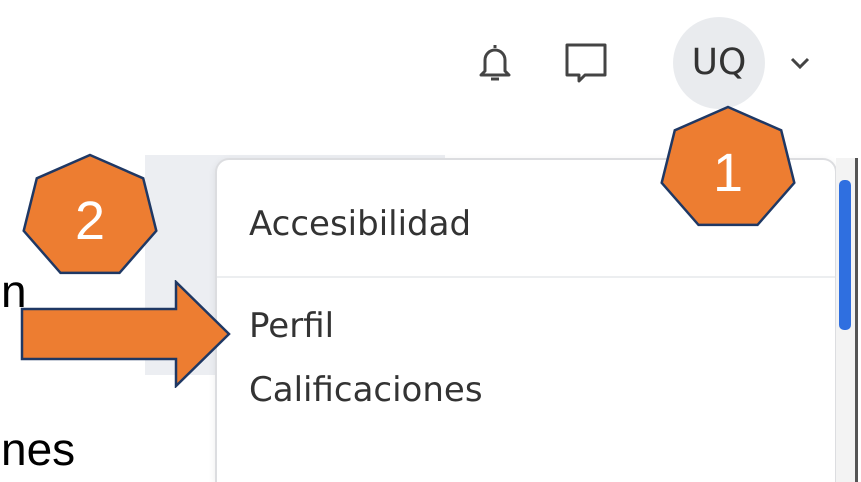 This screenshot has width=861, height=482. What do you see at coordinates (38, 449) in the screenshot?
I see `text-fragment: nes` at bounding box center [38, 449].